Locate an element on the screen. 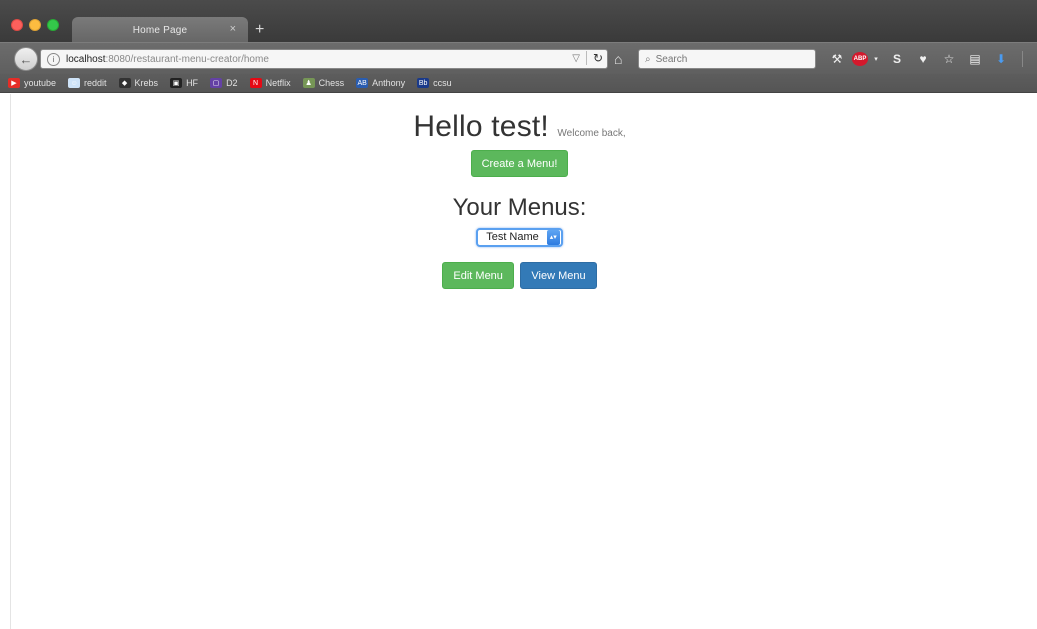 This screenshot has width=1037, height=629. url-separator is located at coordinates (586, 58).